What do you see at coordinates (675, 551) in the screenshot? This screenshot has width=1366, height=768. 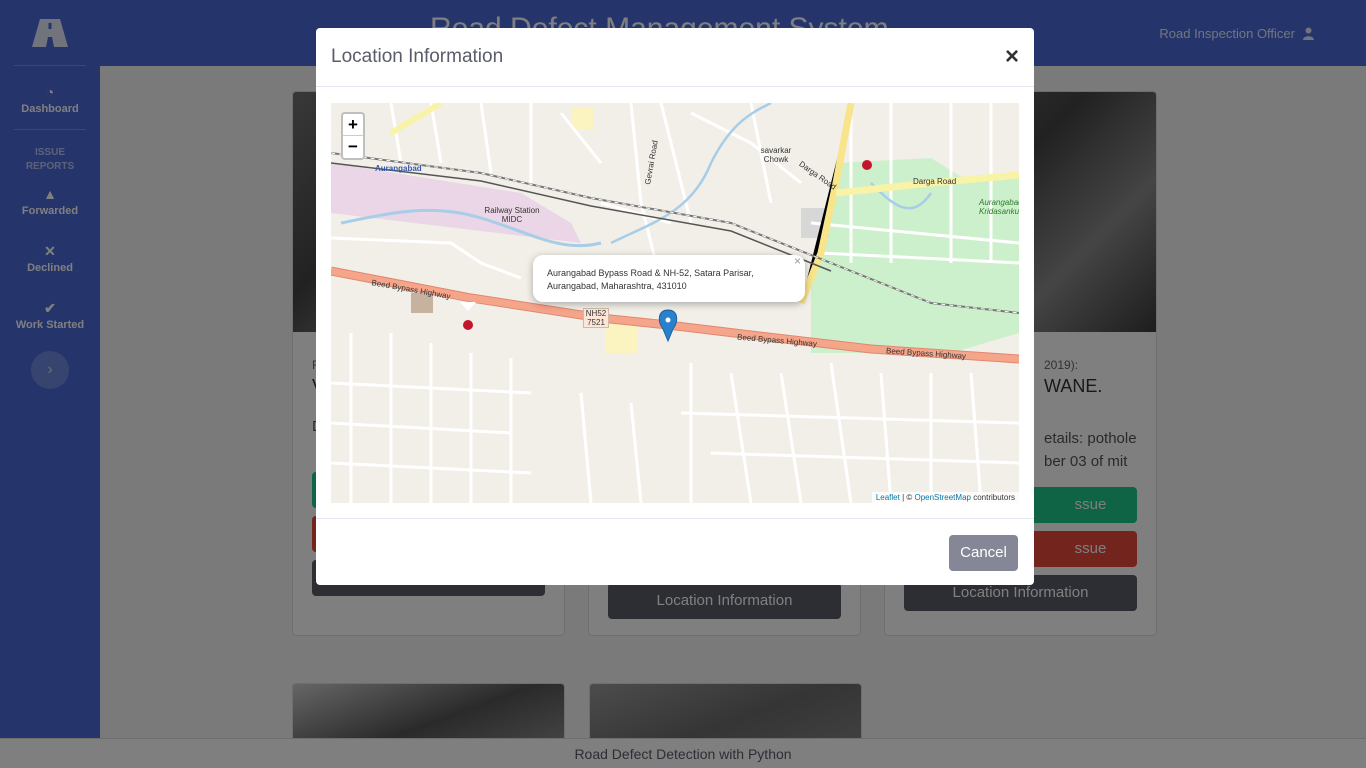 I see `modal-footer: Cancel` at bounding box center [675, 551].